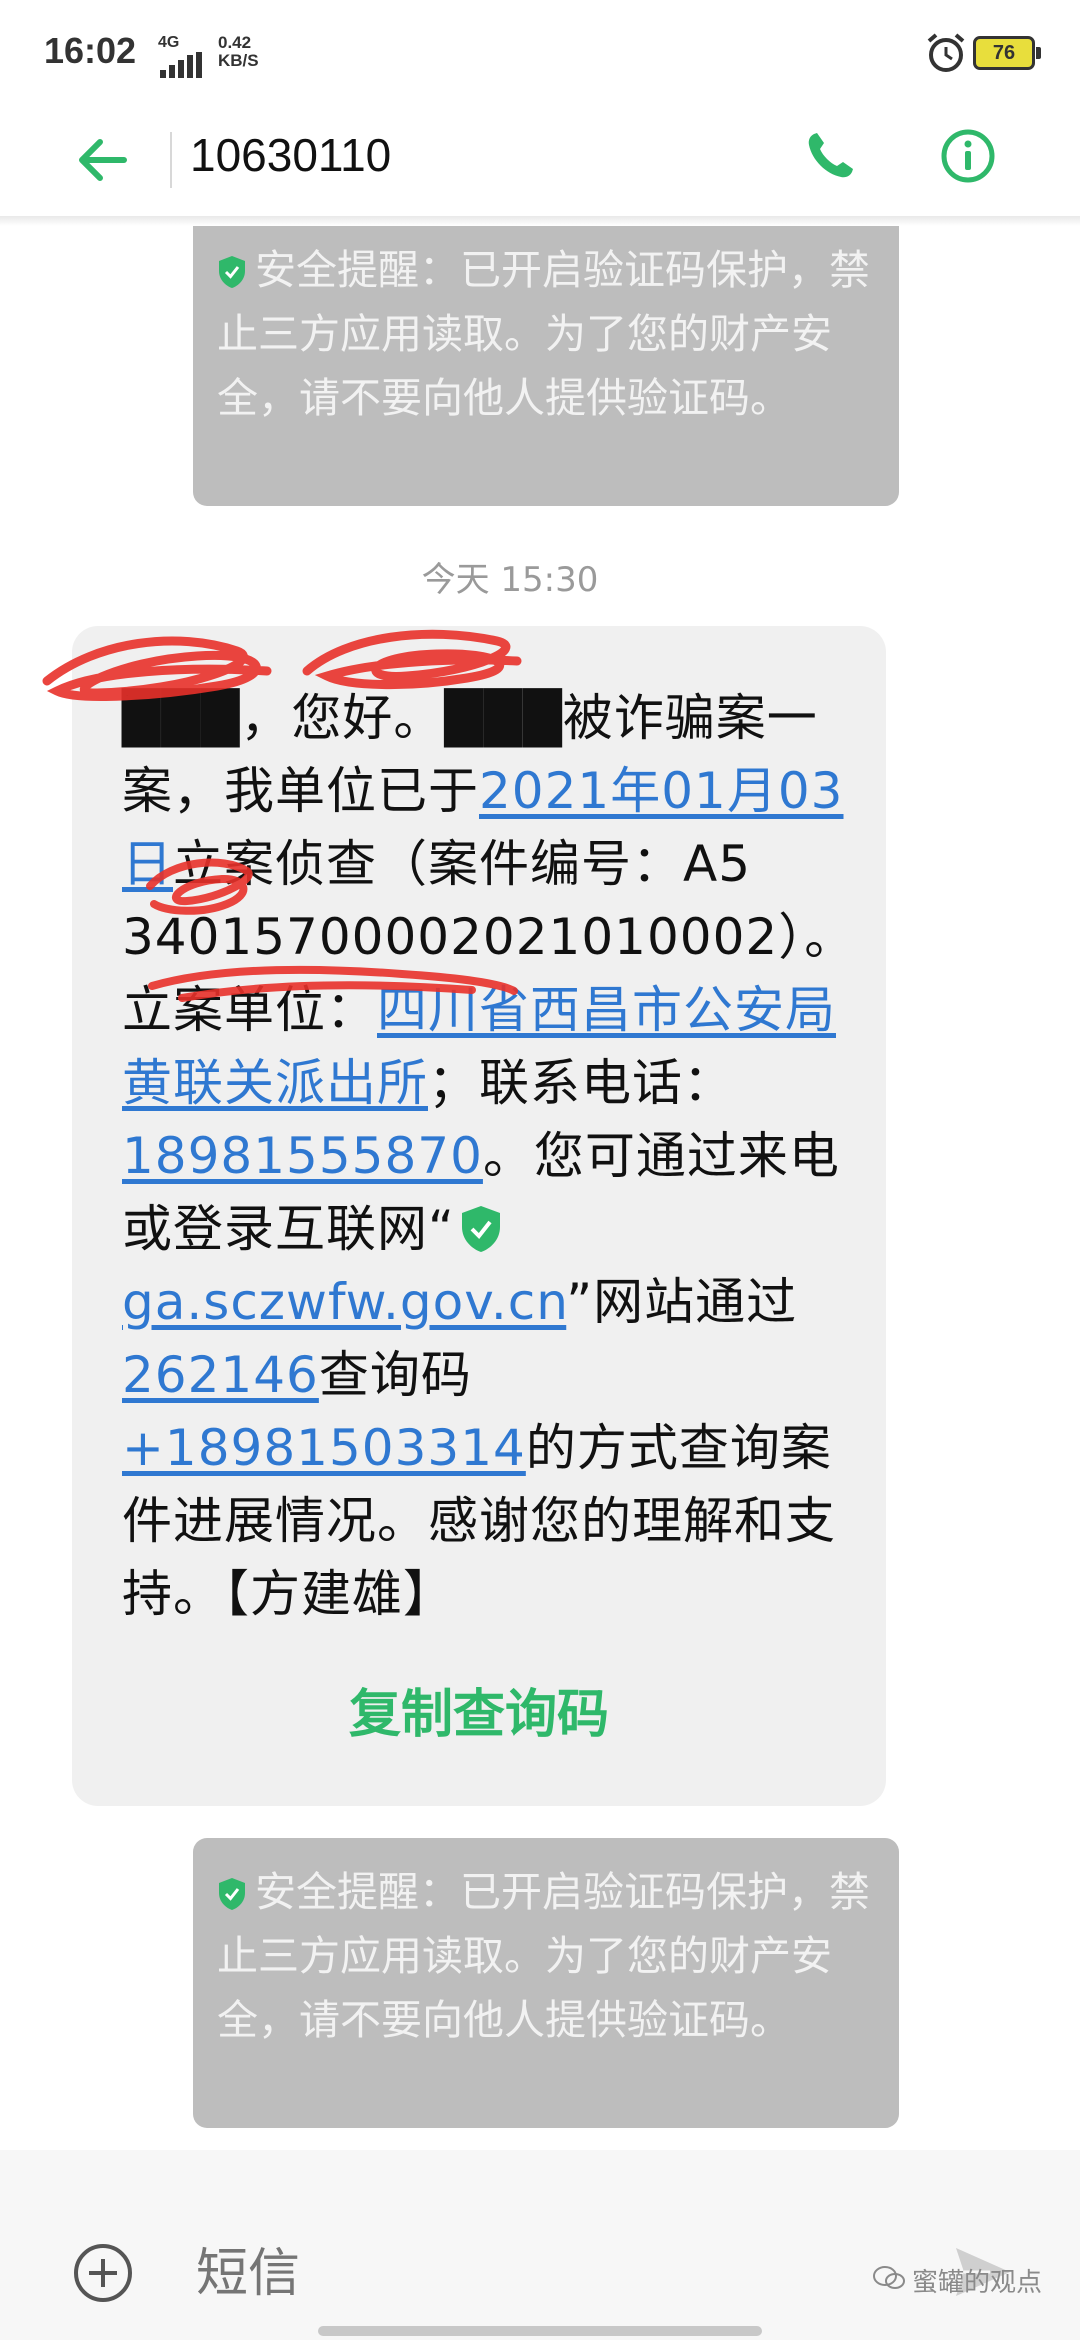 The width and height of the screenshot is (1080, 2340). I want to click on contact-number: 10630110, so click(291, 155).